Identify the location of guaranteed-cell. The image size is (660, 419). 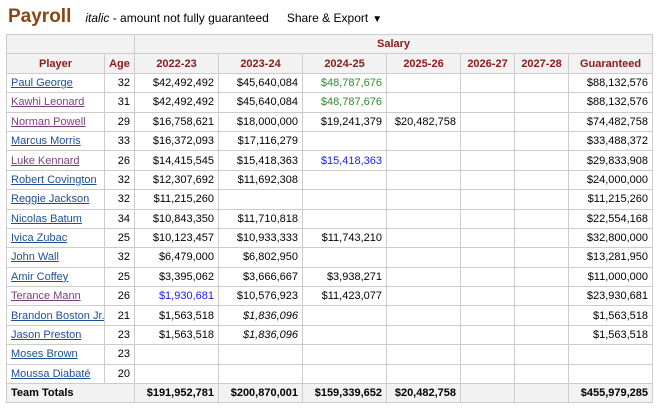
(610, 374).